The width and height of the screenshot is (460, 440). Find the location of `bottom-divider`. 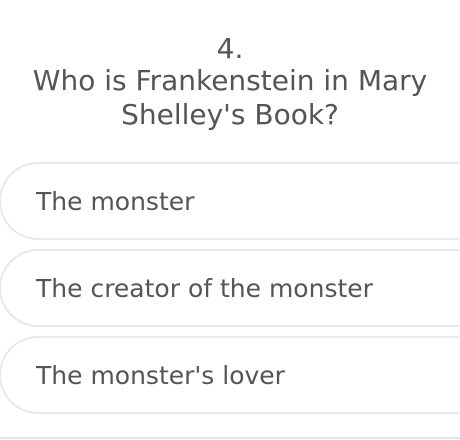

bottom-divider is located at coordinates (230, 438).